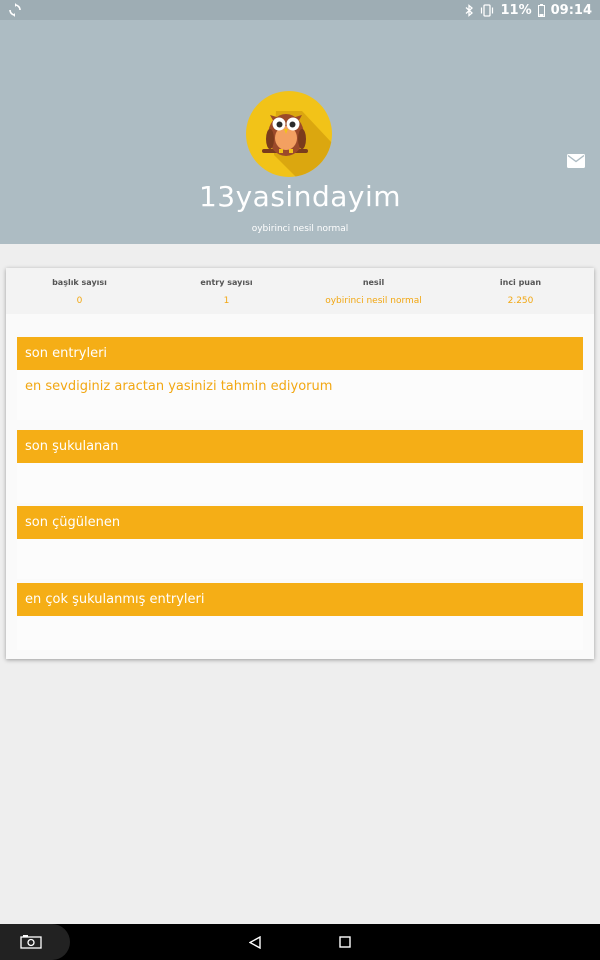 This screenshot has width=600, height=960. I want to click on owl-avatar, so click(289, 134).